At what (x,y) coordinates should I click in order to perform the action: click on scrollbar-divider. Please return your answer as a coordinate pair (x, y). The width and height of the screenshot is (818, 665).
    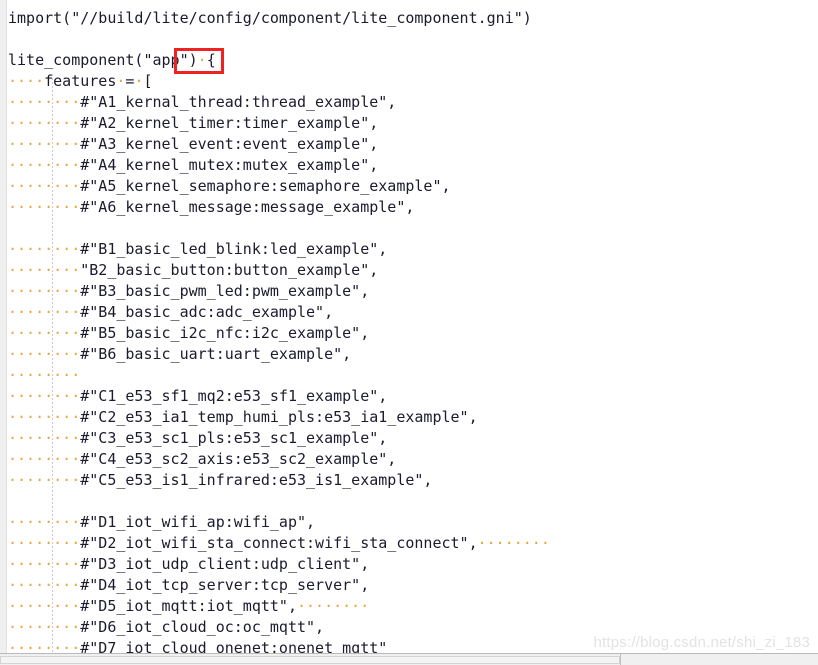
    Looking at the image, I should click on (620, 659).